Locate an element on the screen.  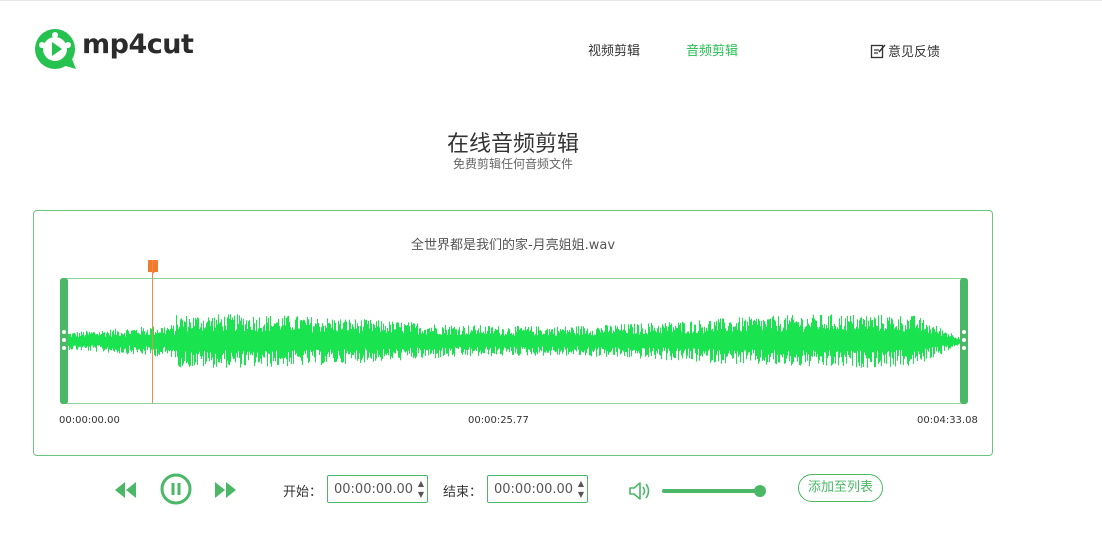
playhead-handle is located at coordinates (153, 267).